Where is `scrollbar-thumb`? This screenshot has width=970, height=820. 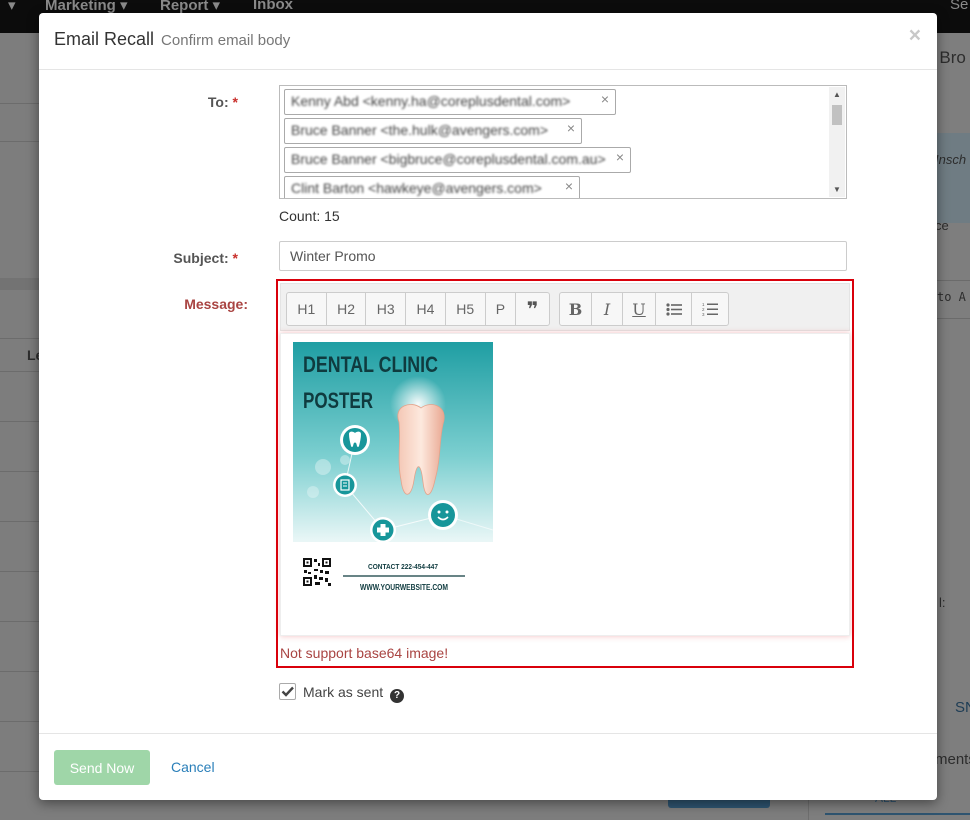
scrollbar-thumb is located at coordinates (837, 115).